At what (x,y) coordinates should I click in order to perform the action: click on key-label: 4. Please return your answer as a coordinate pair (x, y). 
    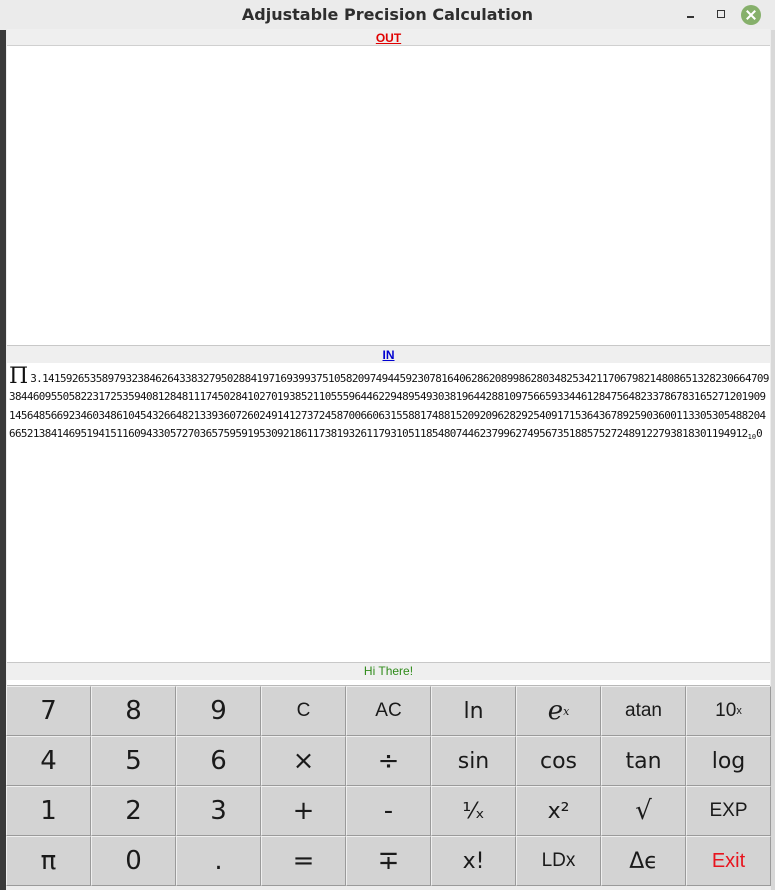
    Looking at the image, I should click on (48, 761).